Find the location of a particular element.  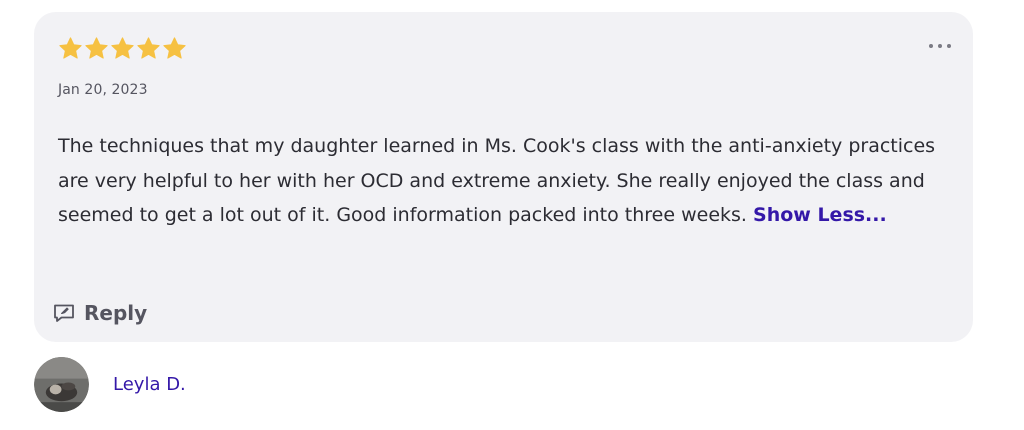

reply-label: Reply is located at coordinates (116, 313).